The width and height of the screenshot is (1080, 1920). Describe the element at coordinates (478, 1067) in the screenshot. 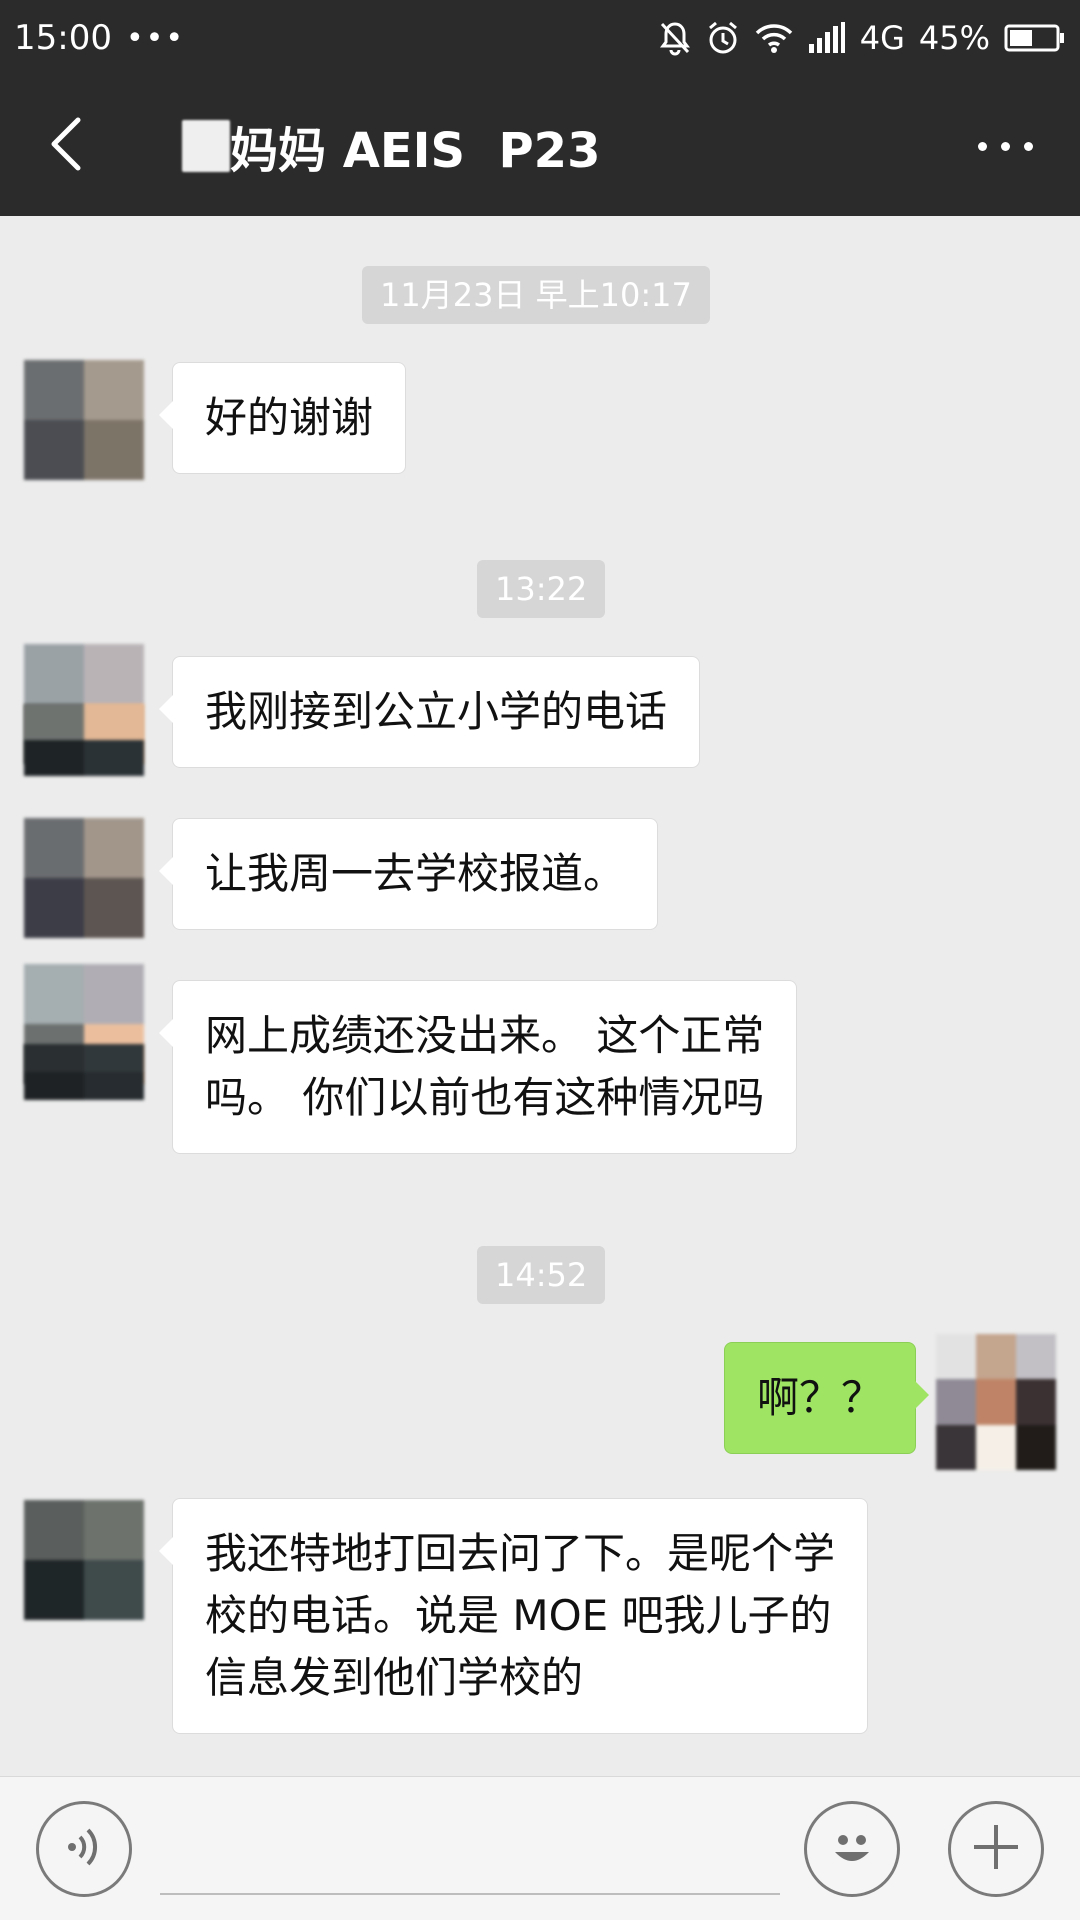

I see `message-bubble: 网上成绩还没出来。 这个正常 吗。 你们以前也有这种情况吗` at that location.